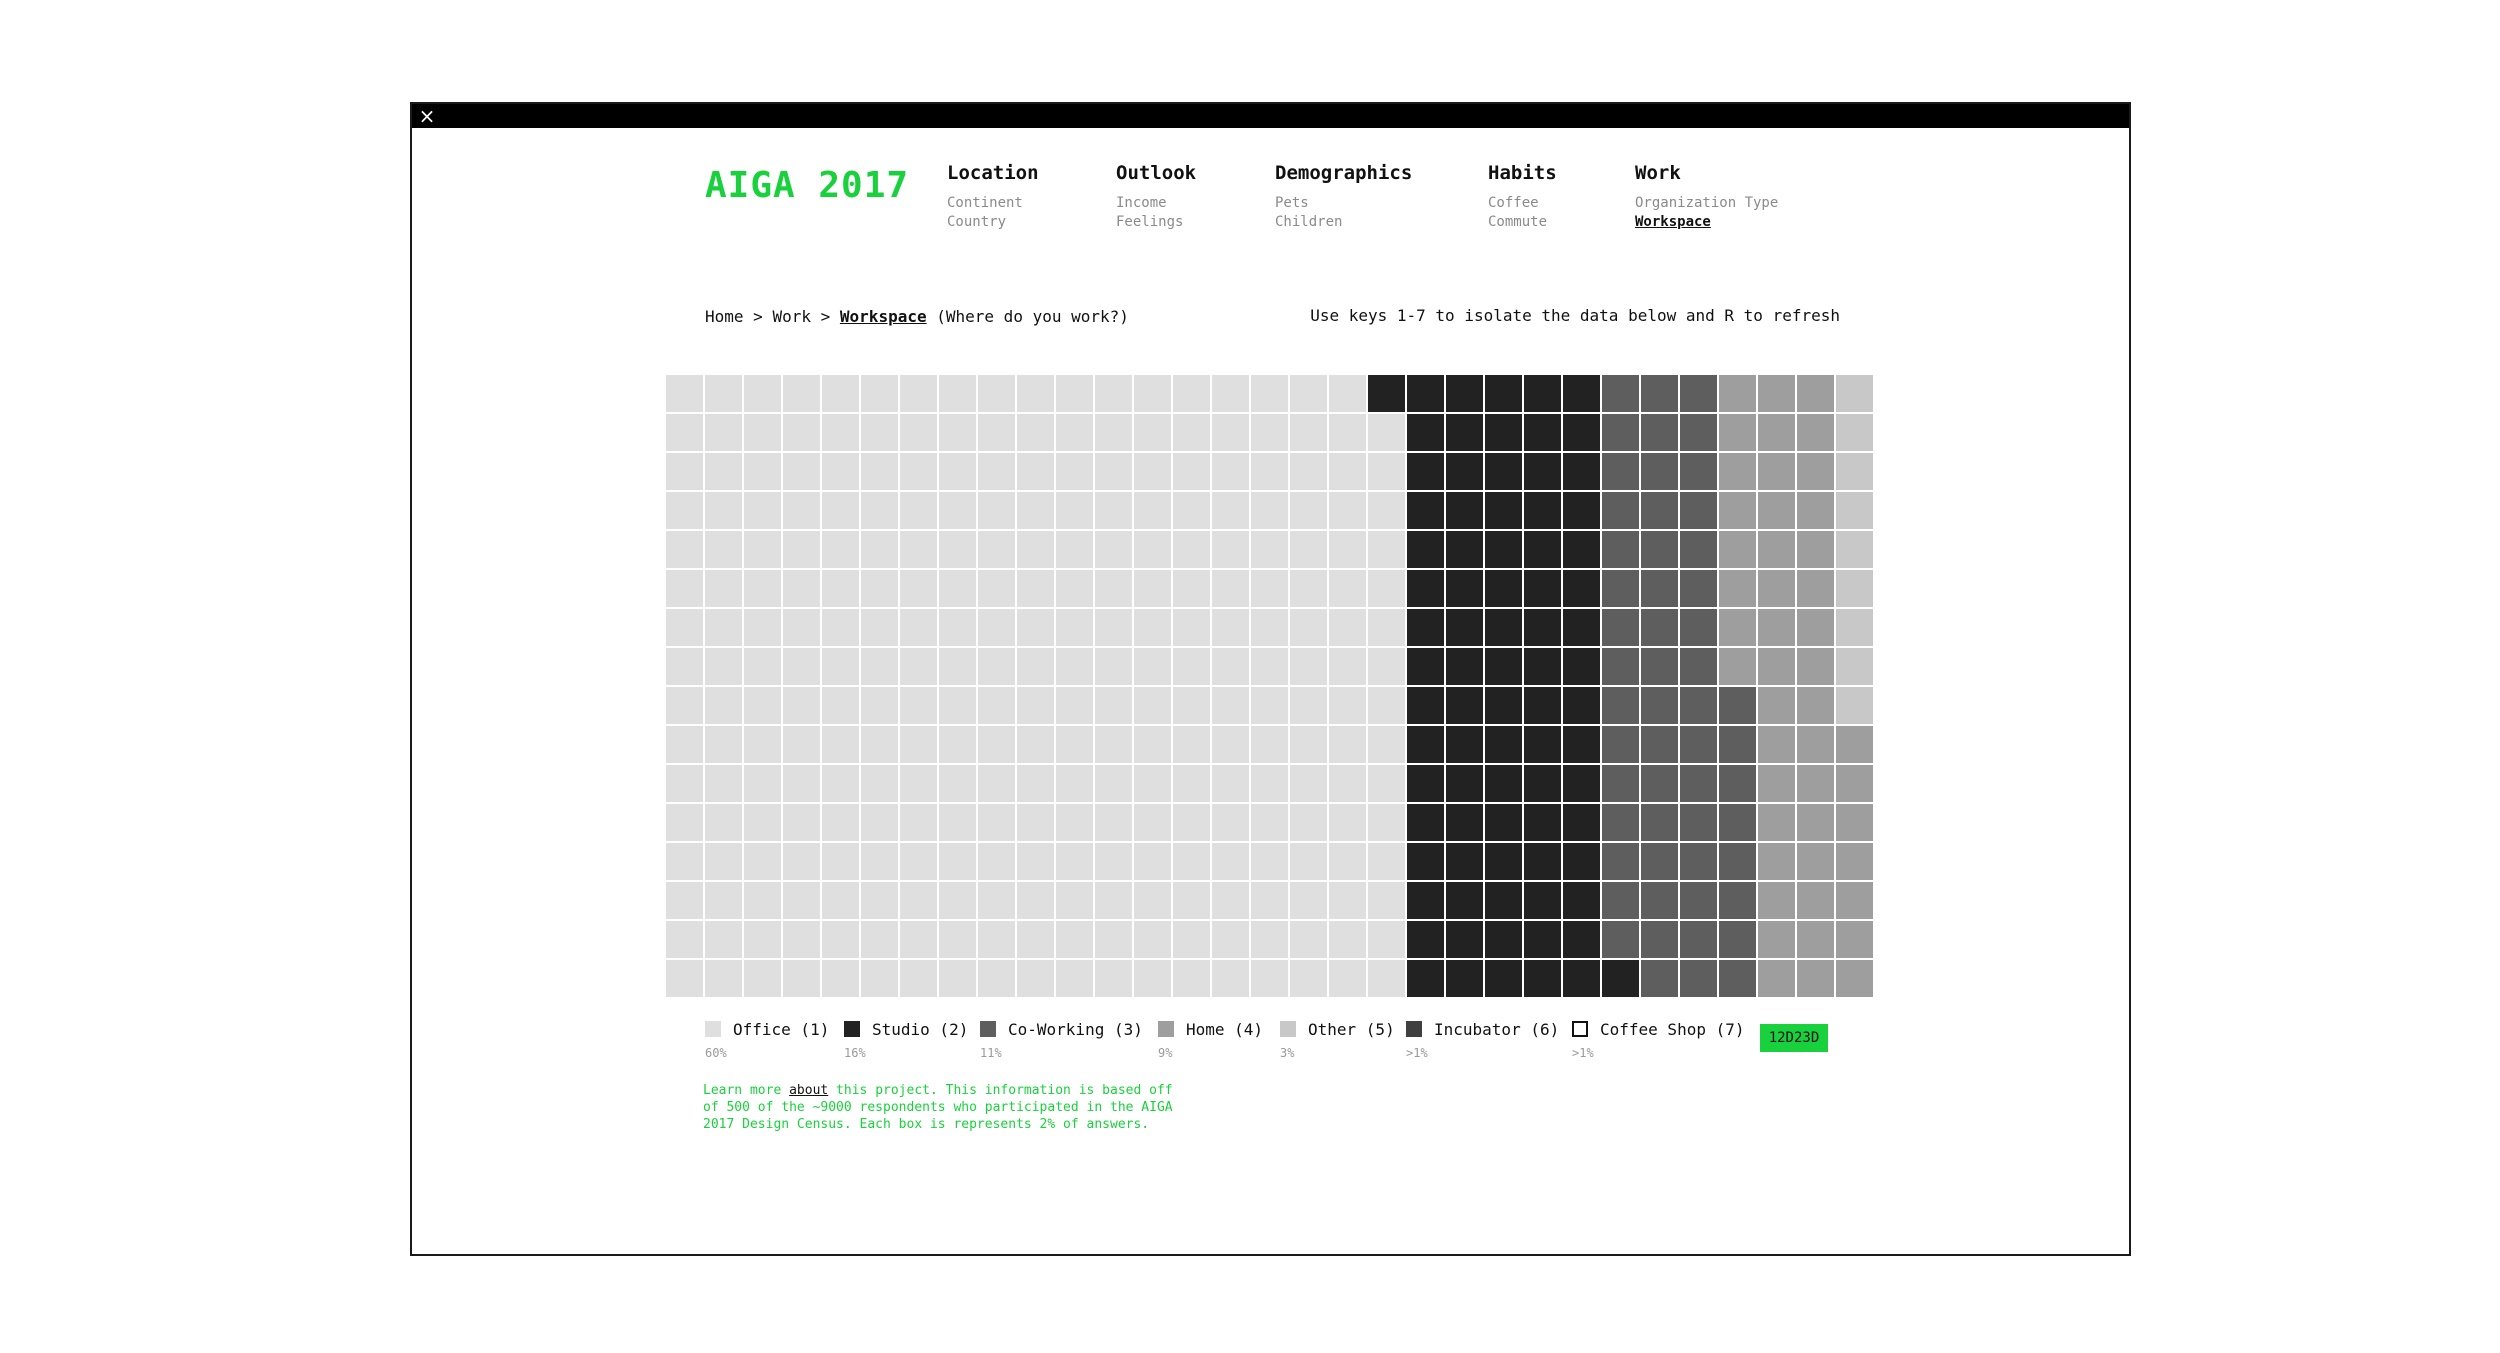 The height and width of the screenshot is (1353, 2500). I want to click on breadcrumb-home: Home, so click(724, 316).